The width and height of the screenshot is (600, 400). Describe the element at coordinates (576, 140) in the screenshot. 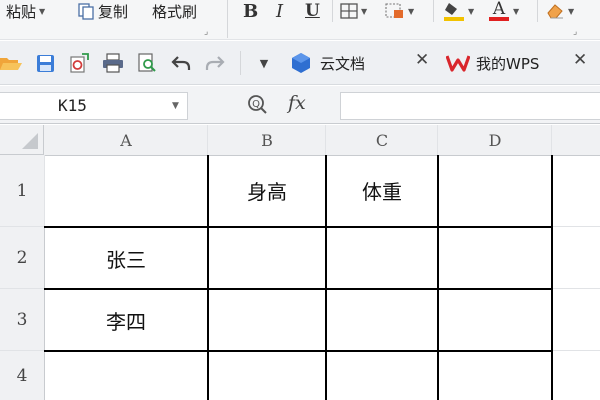

I see `column-header-e` at that location.